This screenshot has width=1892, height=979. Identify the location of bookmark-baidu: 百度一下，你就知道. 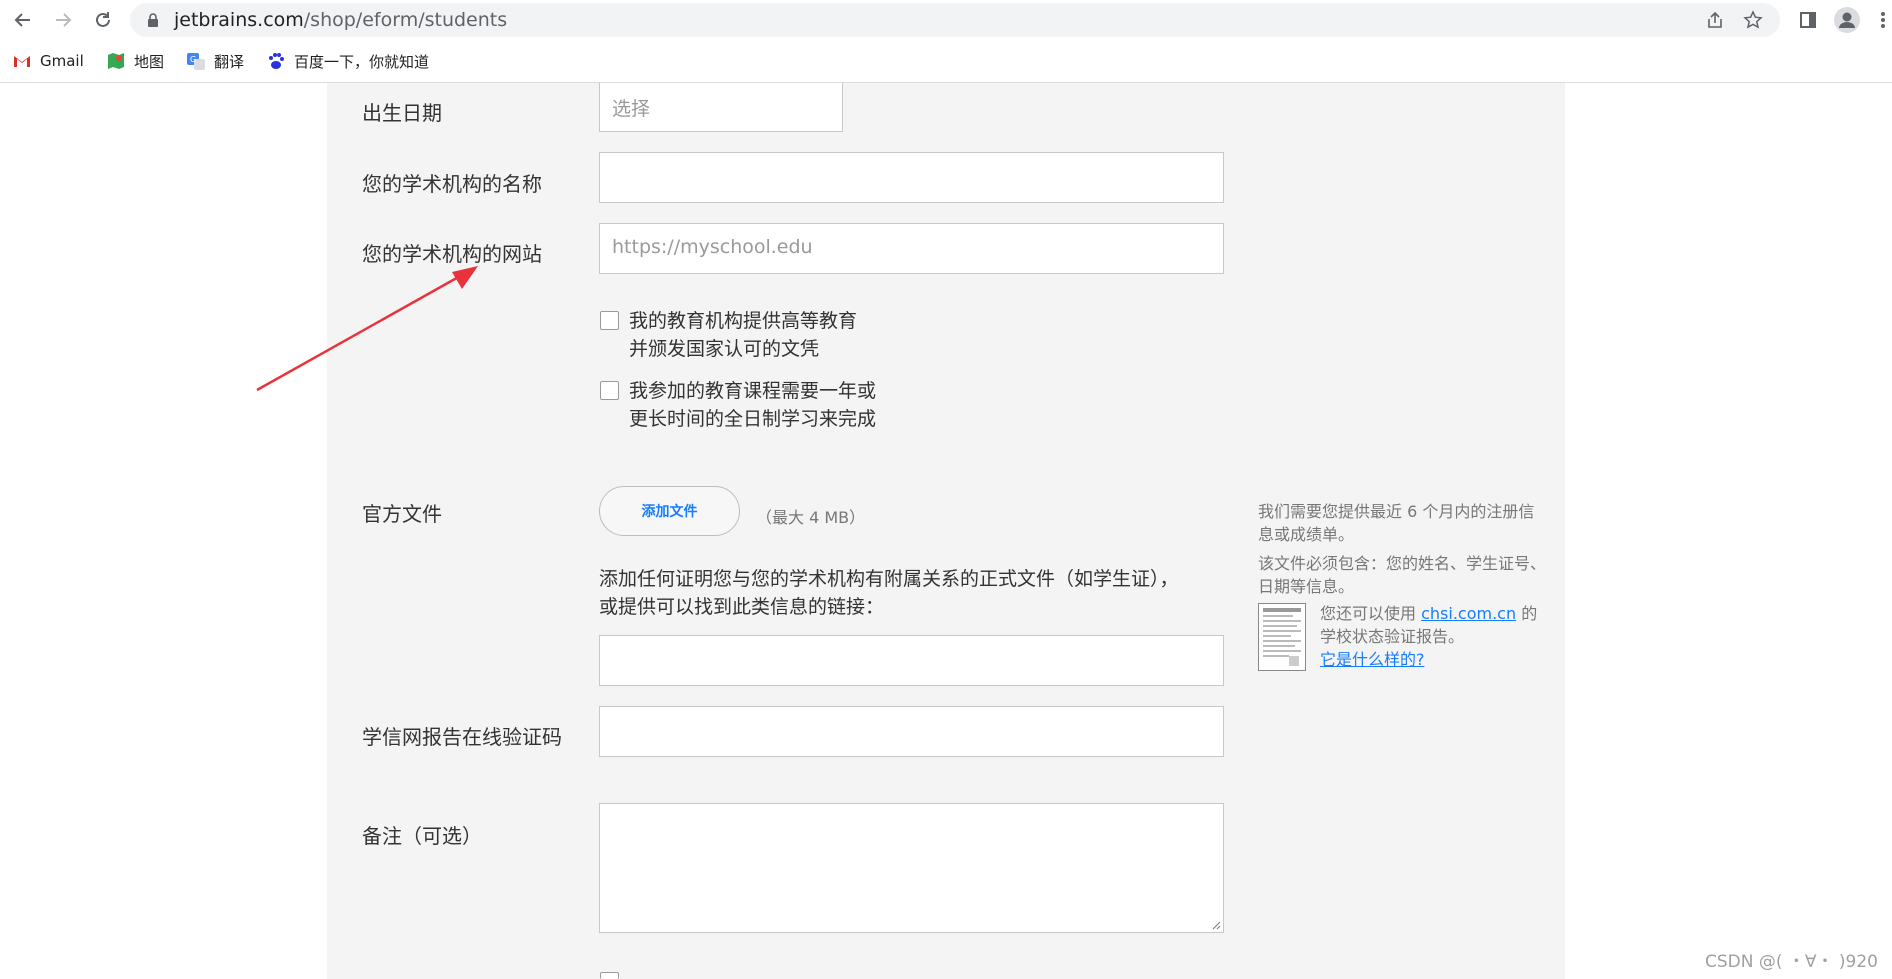
(347, 61).